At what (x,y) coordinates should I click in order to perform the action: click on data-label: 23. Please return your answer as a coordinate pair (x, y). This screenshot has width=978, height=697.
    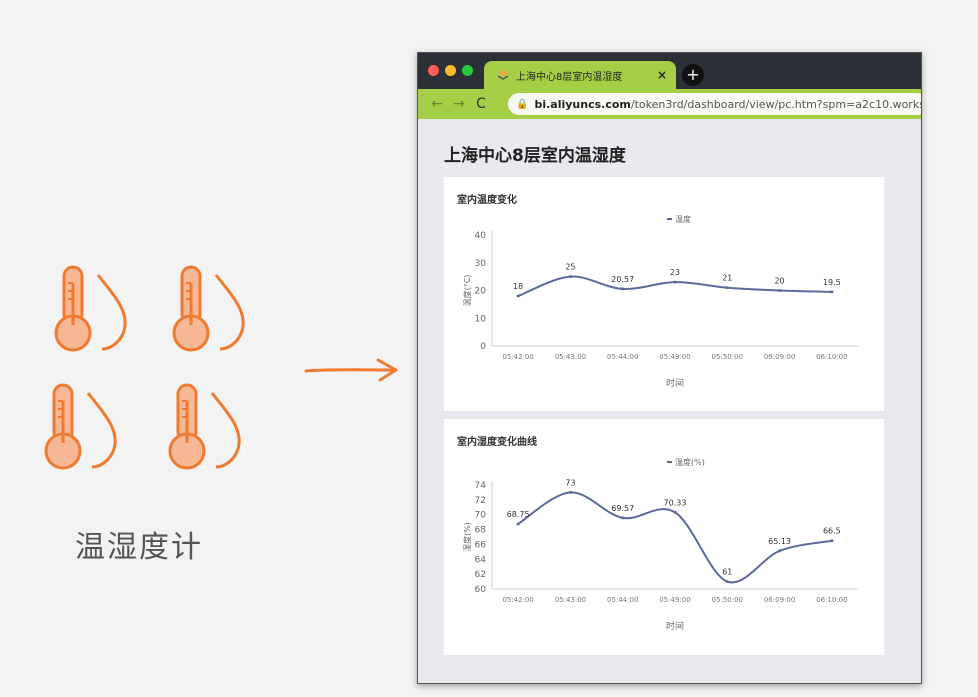
    Looking at the image, I should click on (675, 272).